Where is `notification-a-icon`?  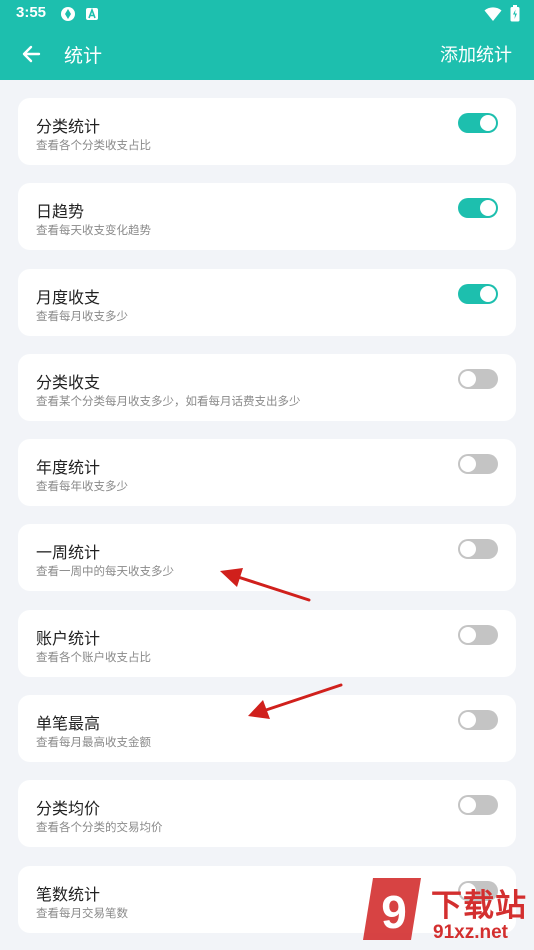 notification-a-icon is located at coordinates (92, 13).